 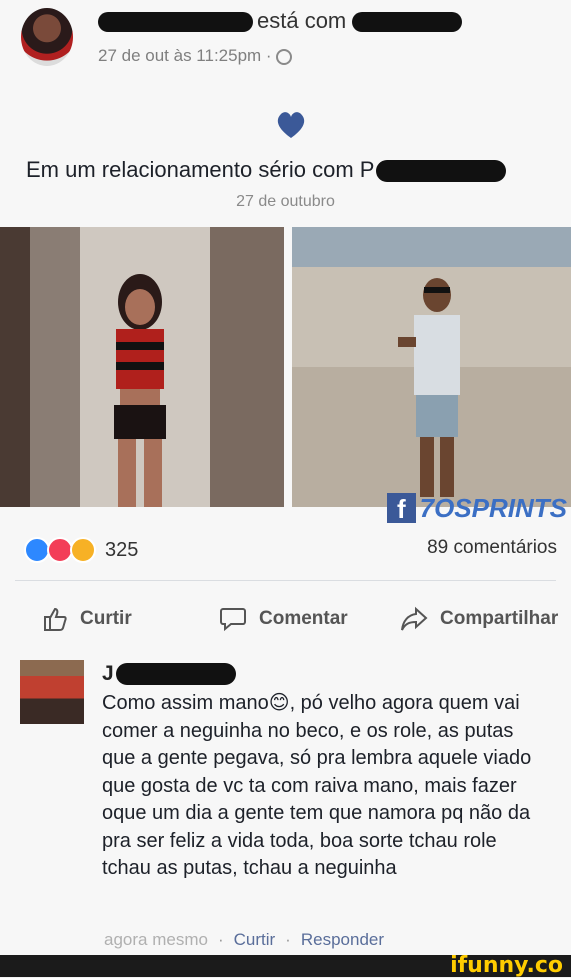 I want to click on watermark: f 7OSPRINTS, so click(x=477, y=508).